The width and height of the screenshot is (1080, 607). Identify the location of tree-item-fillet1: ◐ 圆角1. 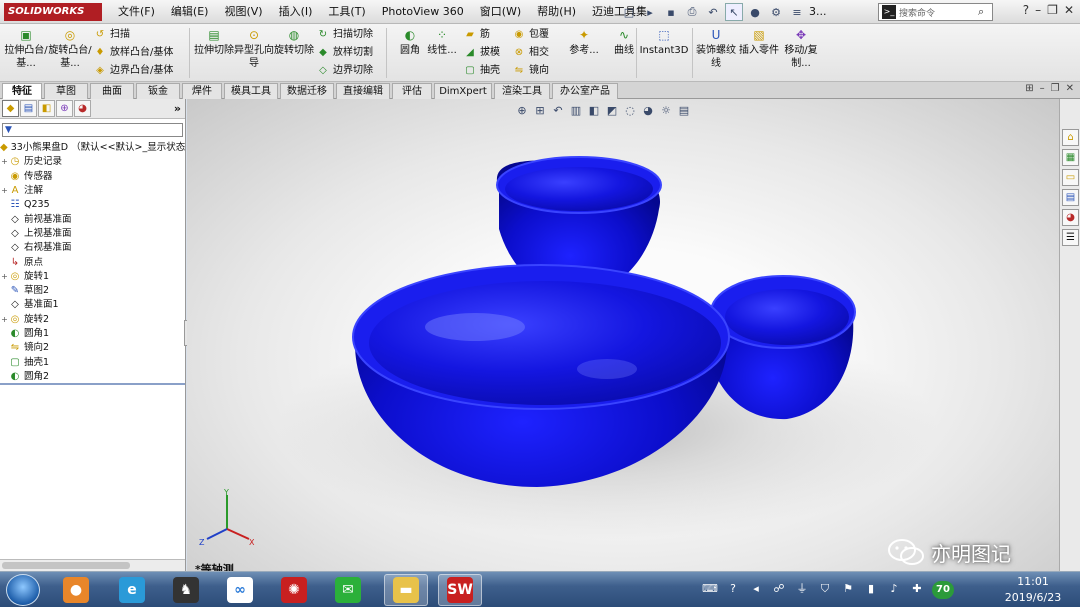
(92, 334).